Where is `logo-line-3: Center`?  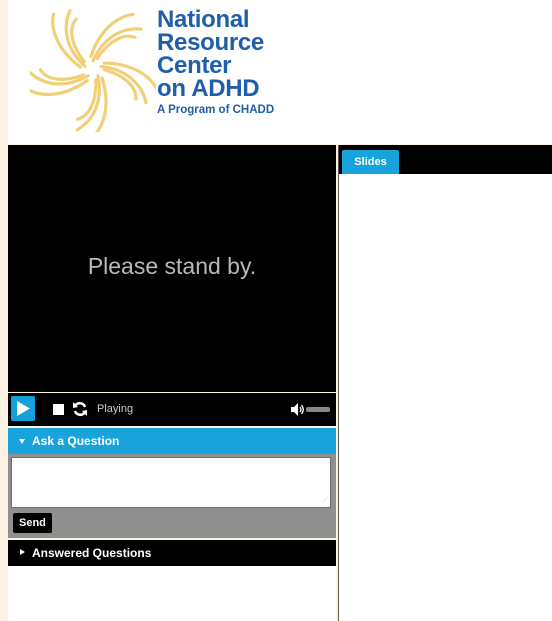 logo-line-3: Center is located at coordinates (194, 65).